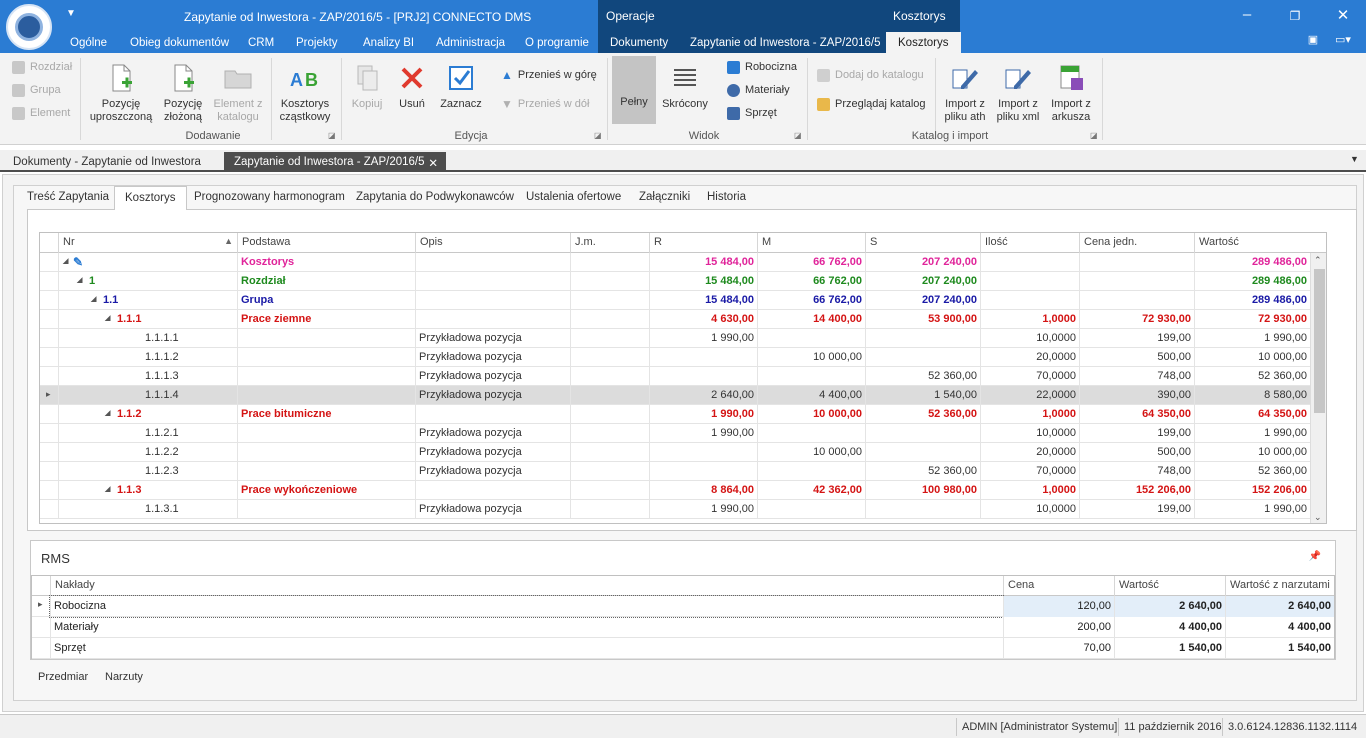 Image resolution: width=1366 pixels, height=738 pixels. What do you see at coordinates (326, 509) in the screenshot?
I see `cell-podstawa` at bounding box center [326, 509].